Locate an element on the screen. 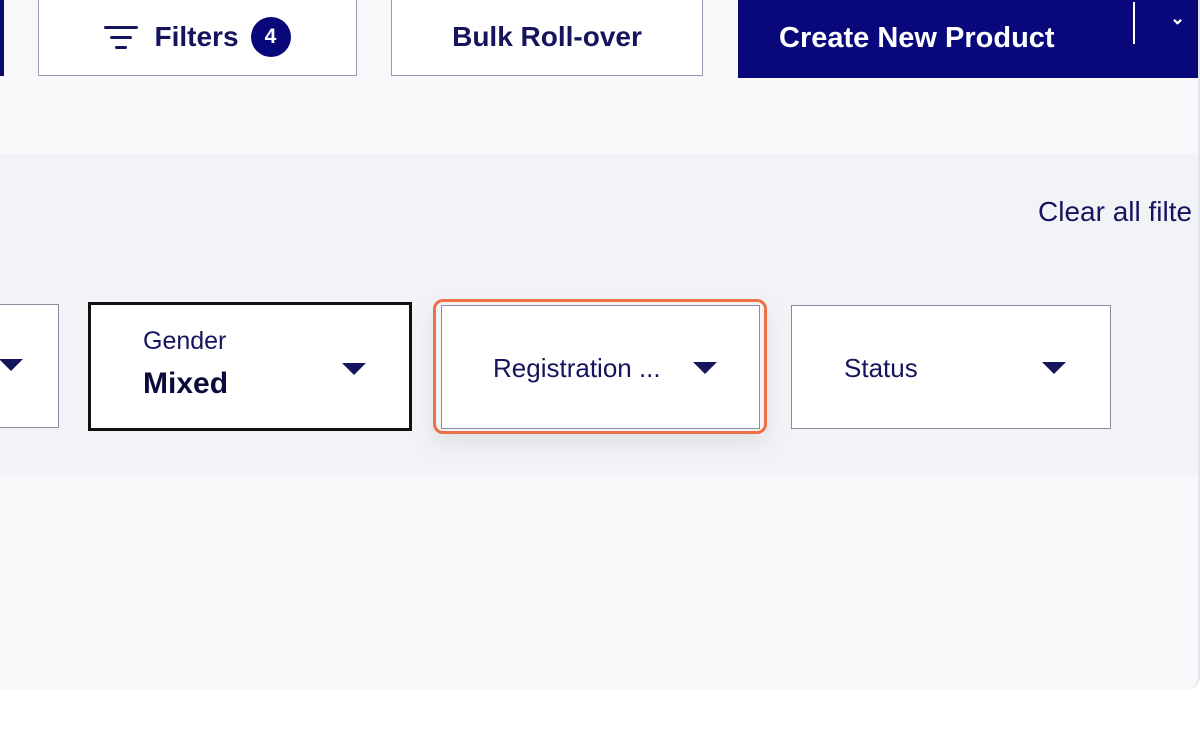 The image size is (1200, 736). gender-dropdown: Gender Mixed is located at coordinates (250, 366).